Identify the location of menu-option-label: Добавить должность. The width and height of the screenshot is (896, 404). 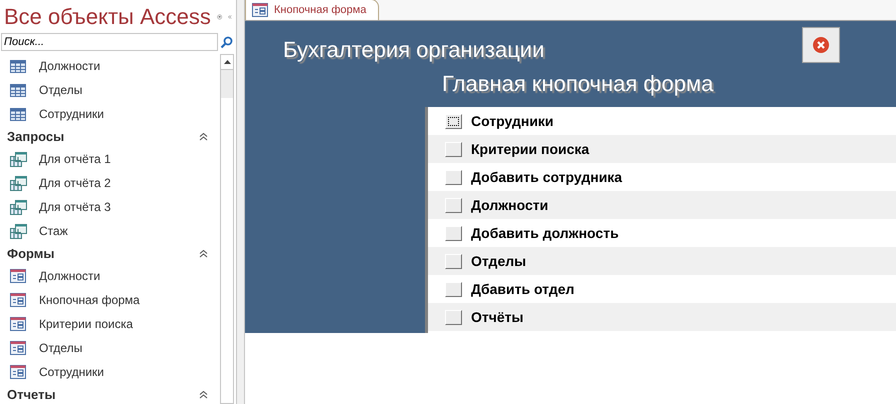
(545, 233).